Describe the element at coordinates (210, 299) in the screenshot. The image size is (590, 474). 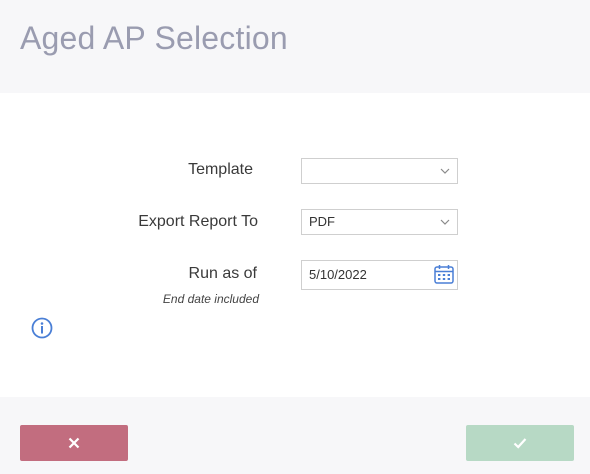
I see `end-date-note: End date included` at that location.